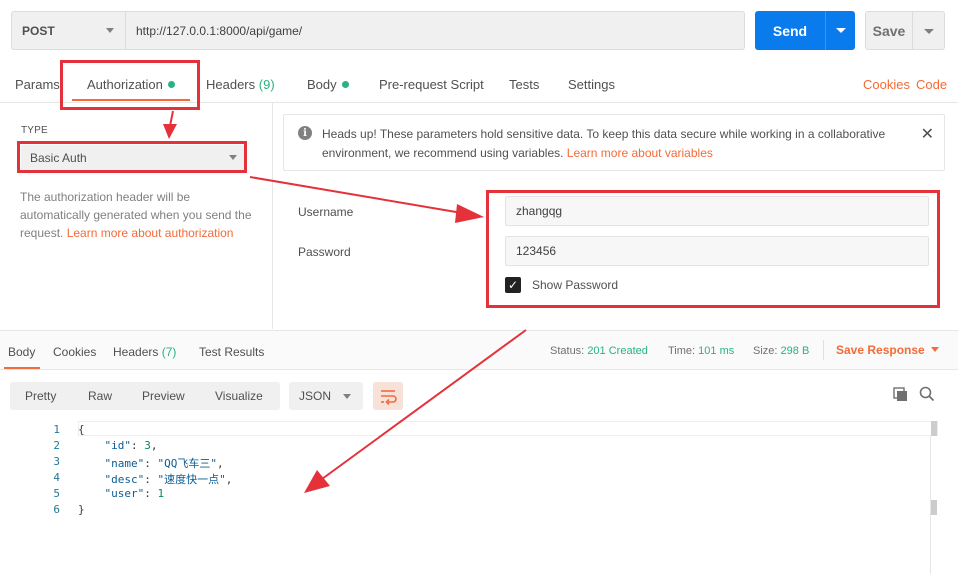 Image resolution: width=958 pixels, height=574 pixels. Describe the element at coordinates (187, 463) in the screenshot. I see `json-value: "QQ飞车三"` at that location.